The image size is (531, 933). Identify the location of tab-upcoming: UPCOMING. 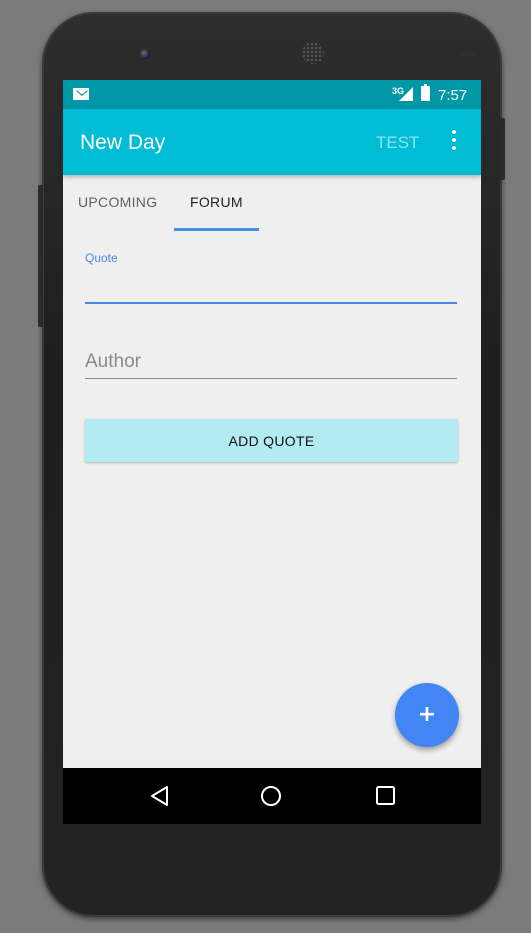
(117, 202).